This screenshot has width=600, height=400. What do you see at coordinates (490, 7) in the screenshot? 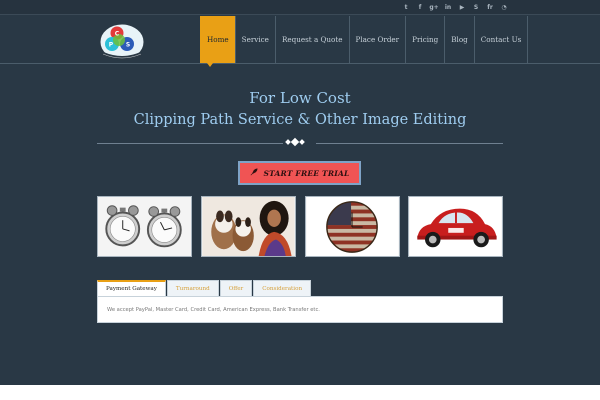
I see `flickr-icon: fr` at bounding box center [490, 7].